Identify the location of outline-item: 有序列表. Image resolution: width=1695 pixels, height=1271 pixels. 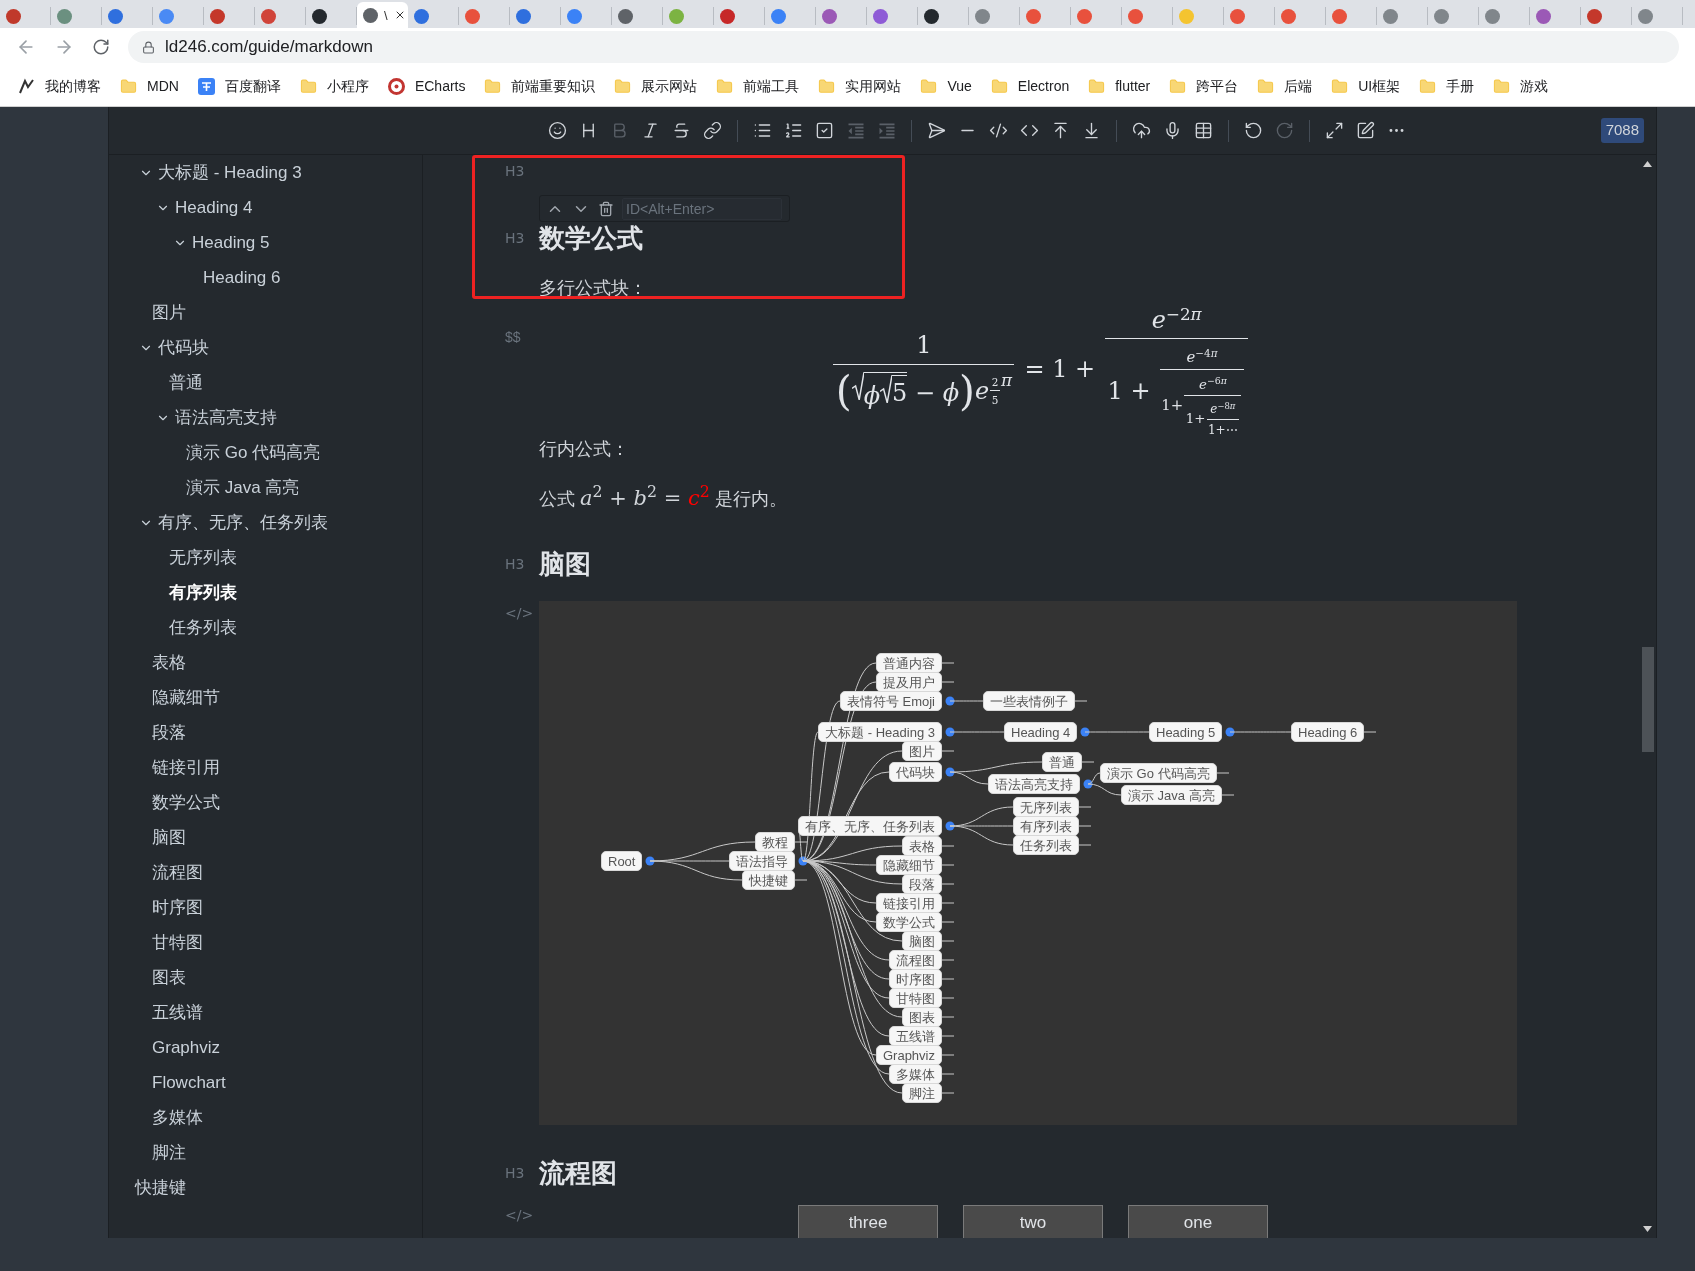
(265, 592).